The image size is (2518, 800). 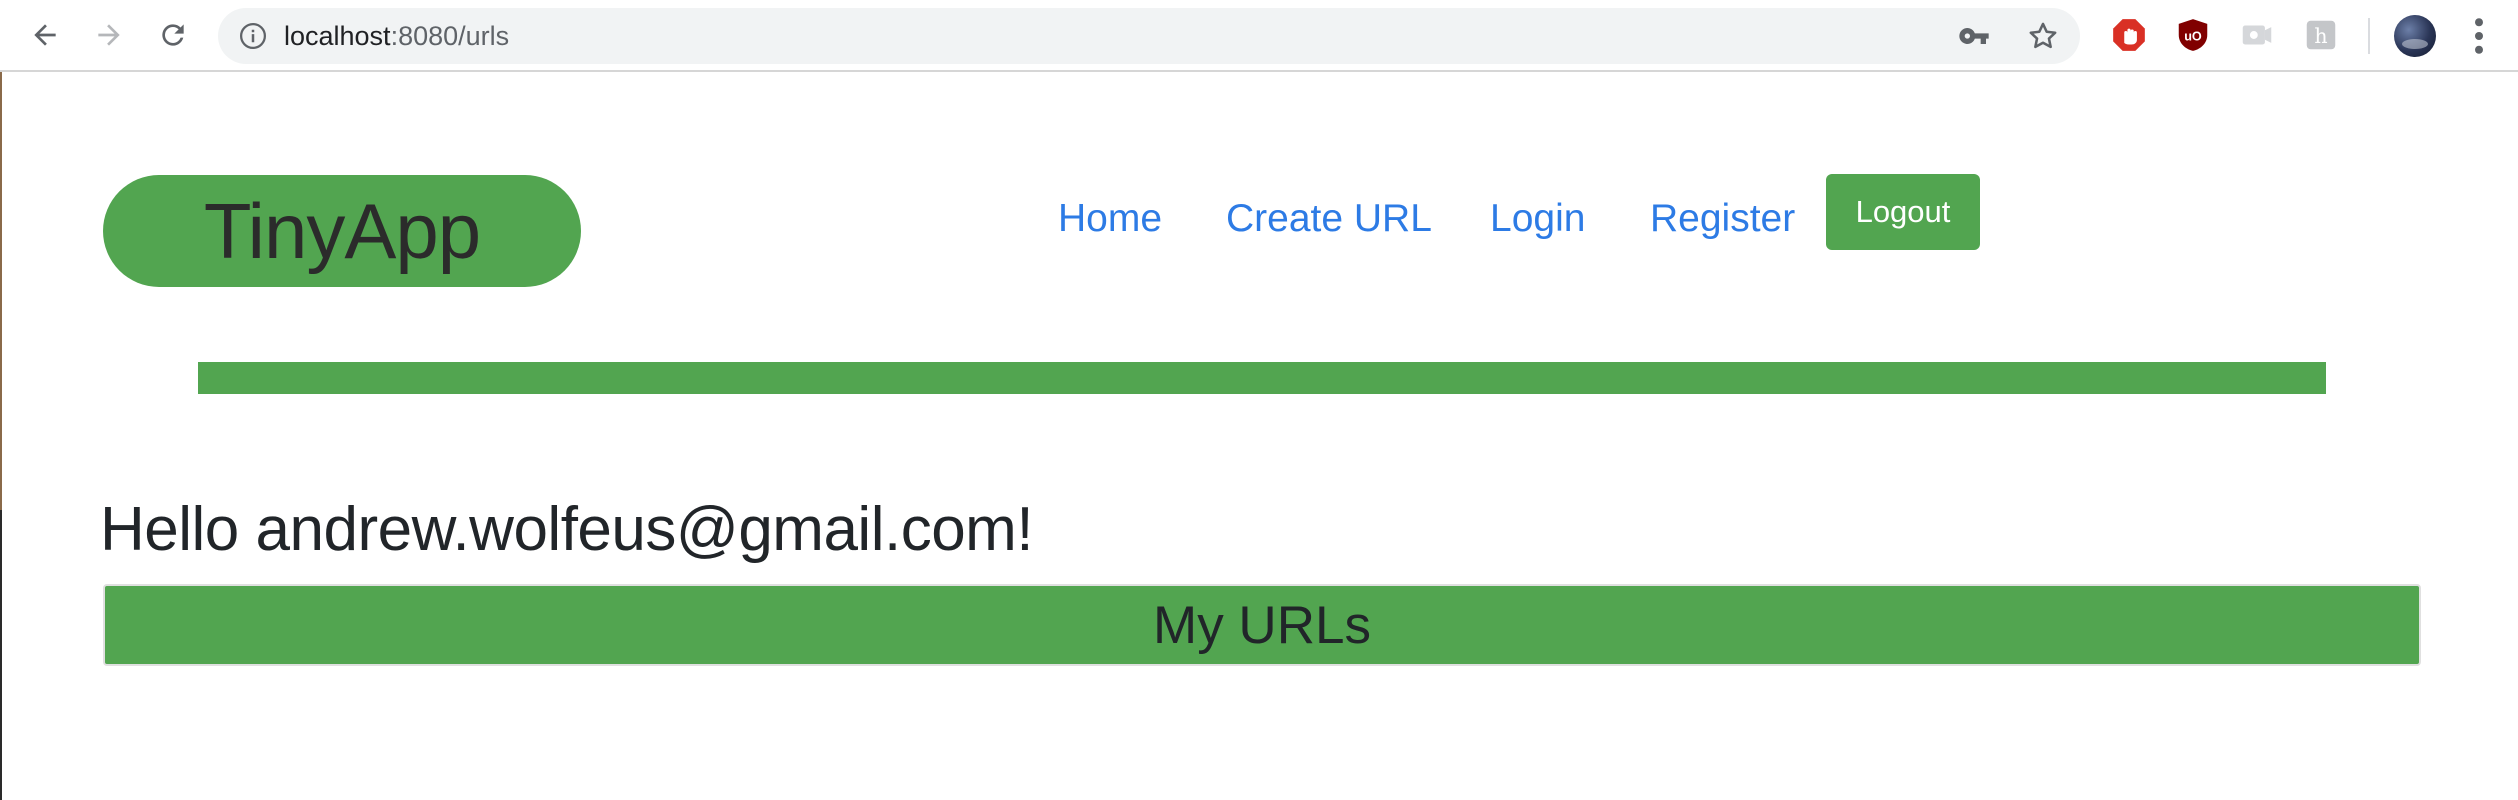 What do you see at coordinates (2129, 35) in the screenshot?
I see `adblock-extension-icon` at bounding box center [2129, 35].